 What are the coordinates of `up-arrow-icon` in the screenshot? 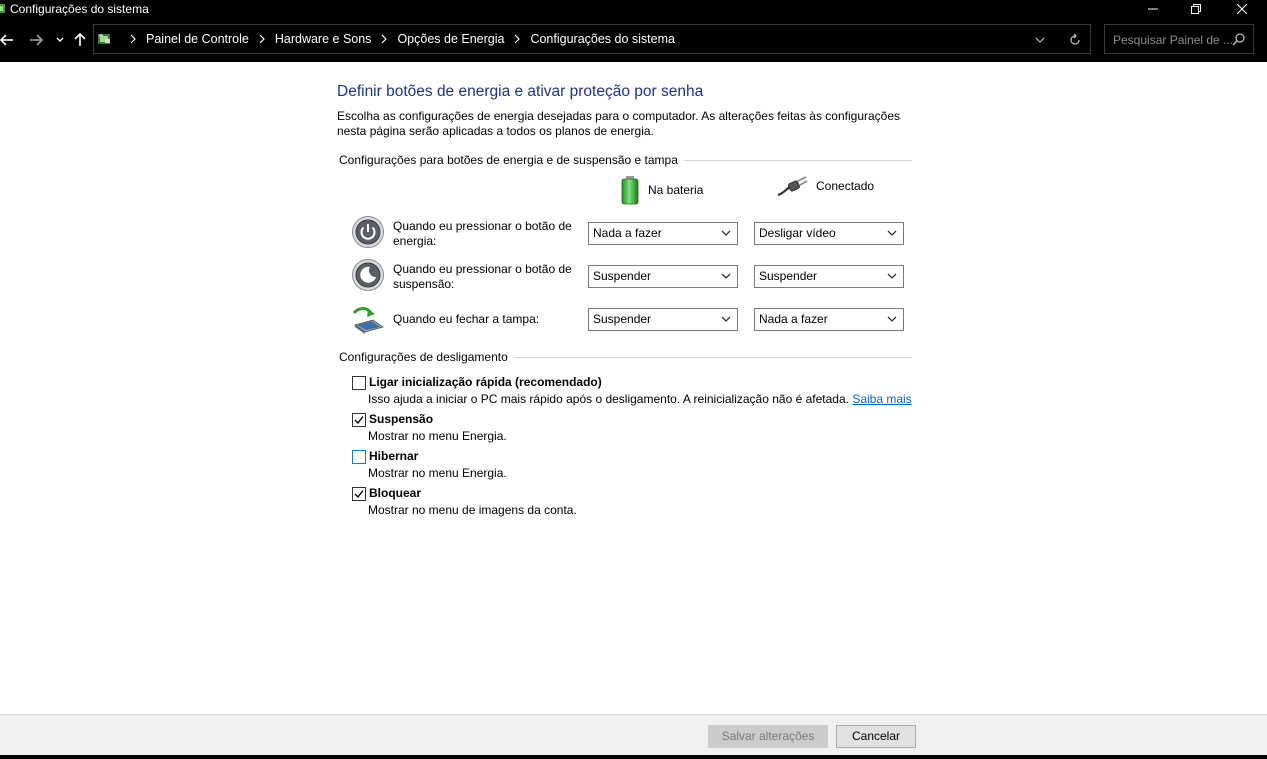 It's located at (80, 39).